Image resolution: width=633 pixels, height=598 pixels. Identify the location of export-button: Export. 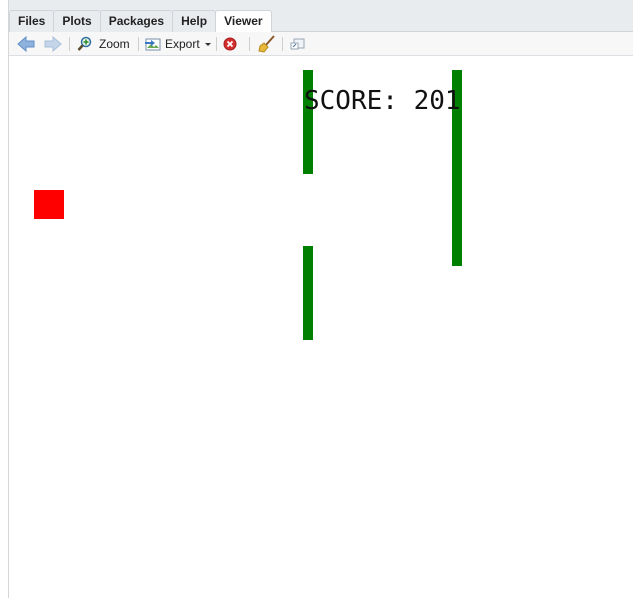
(178, 44).